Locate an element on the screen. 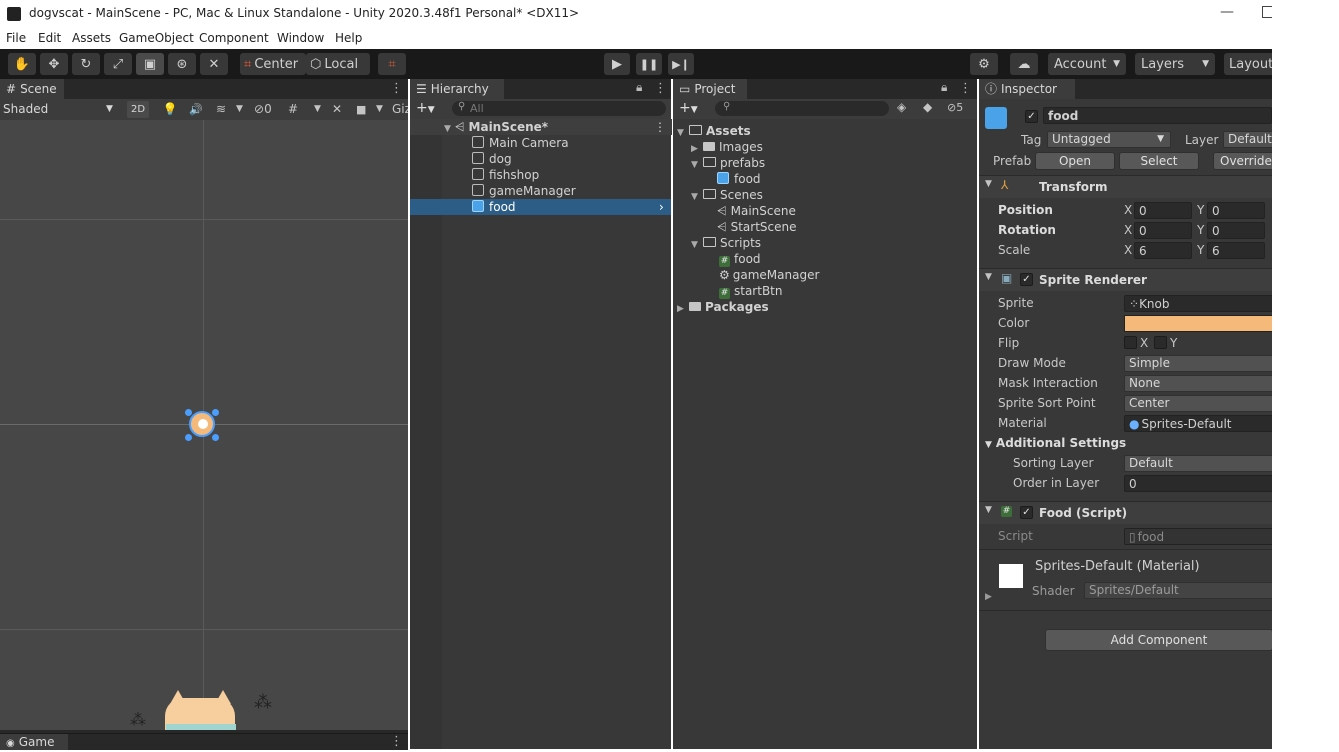 The image size is (1339, 752). project-search-input is located at coordinates (802, 108).